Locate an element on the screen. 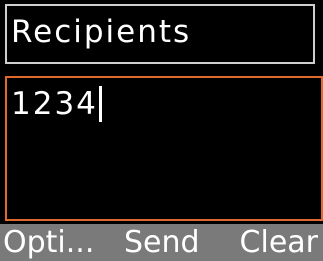 The height and width of the screenshot is (261, 323). recipients-input-content: 1234 is located at coordinates (56, 104).